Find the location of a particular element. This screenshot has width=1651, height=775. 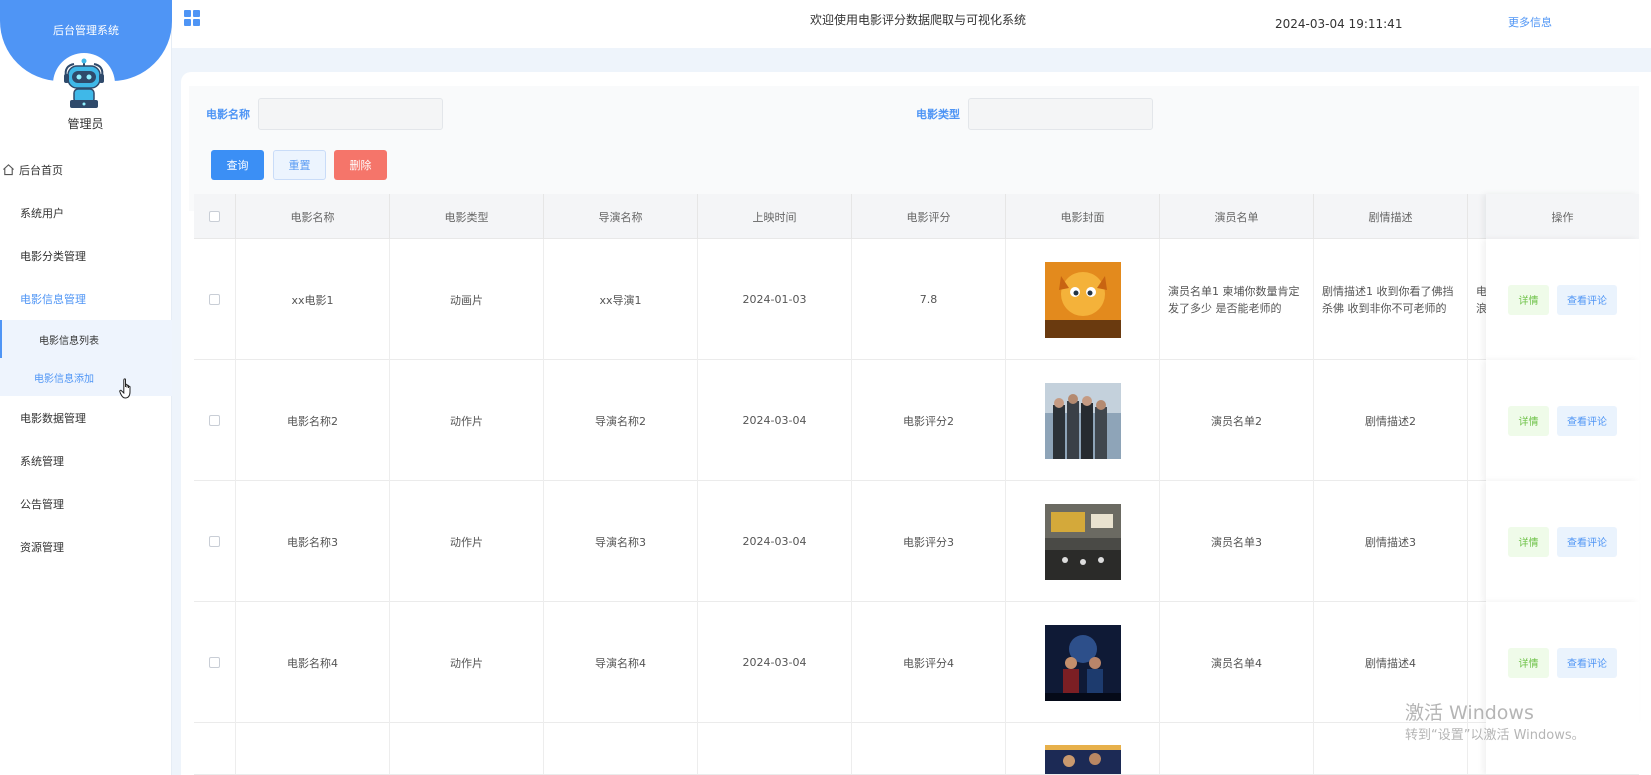

sidebar-item-home: 后台首页 is located at coordinates (86, 169).